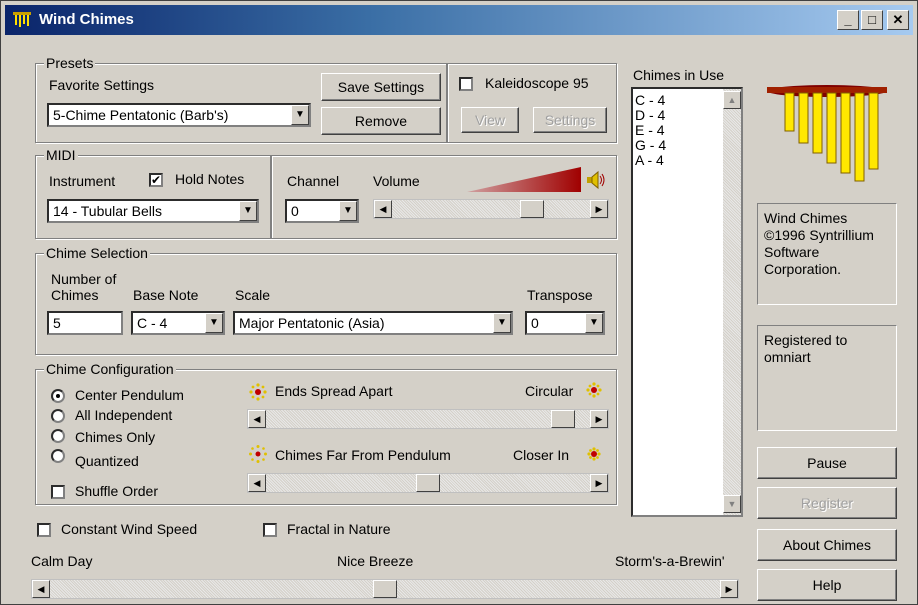 The width and height of the screenshot is (918, 605). Describe the element at coordinates (58, 492) in the screenshot. I see `shuffle-order-checkbox` at that location.